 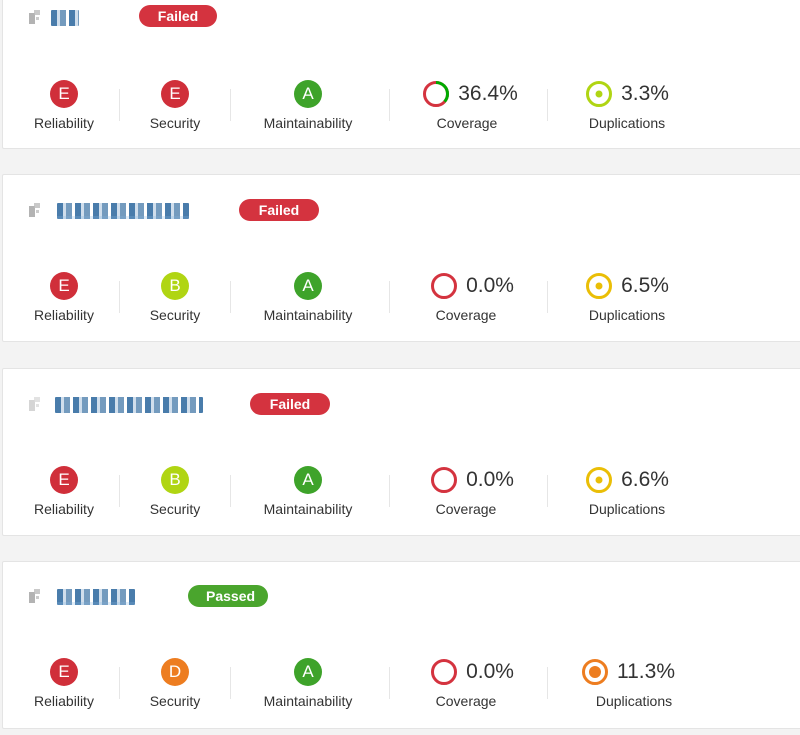 I want to click on security-rating-icon: D, so click(x=175, y=672).